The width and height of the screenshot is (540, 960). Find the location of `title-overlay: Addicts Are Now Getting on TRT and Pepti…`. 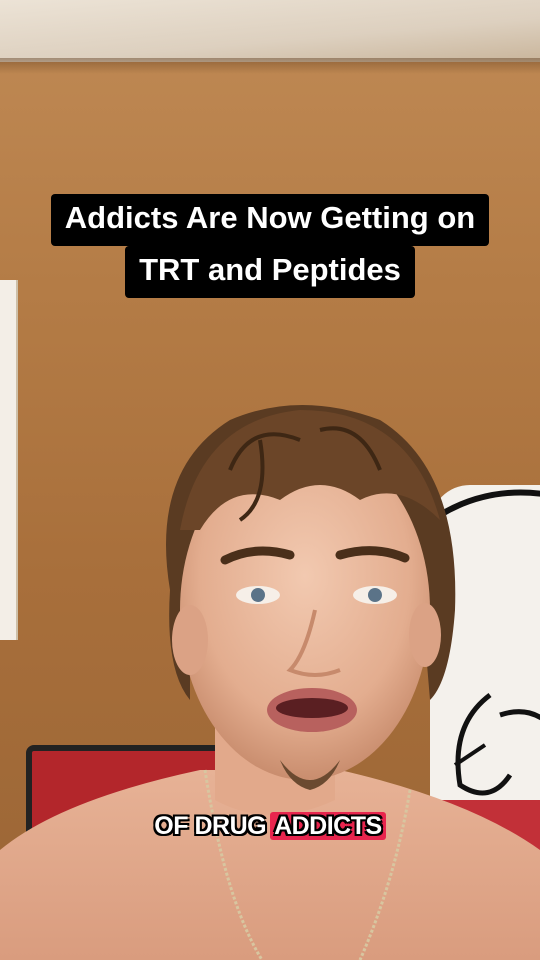

title-overlay: Addicts Are Now Getting on TRT and Pepti… is located at coordinates (270, 246).